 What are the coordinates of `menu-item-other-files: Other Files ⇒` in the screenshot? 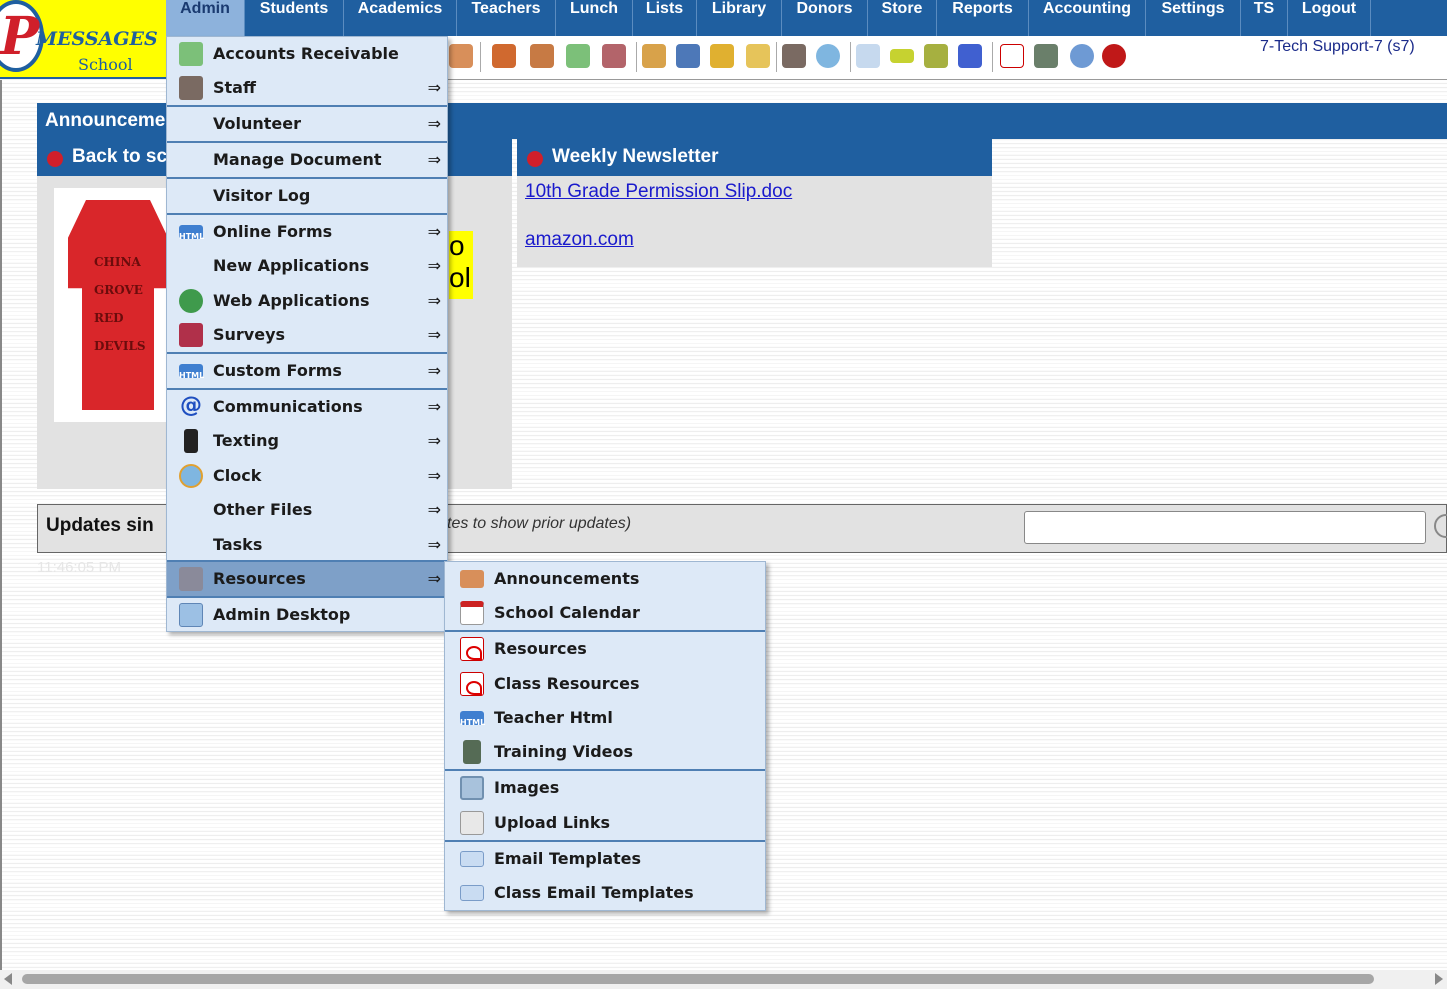 It's located at (307, 510).